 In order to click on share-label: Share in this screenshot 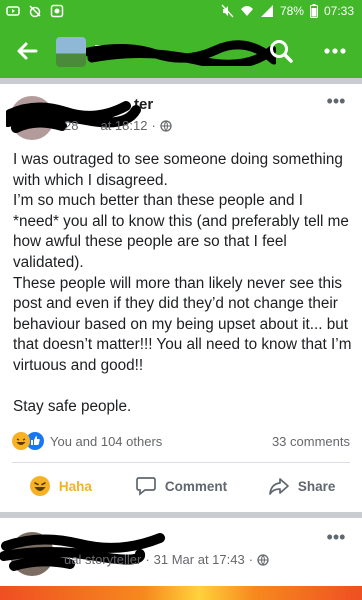, I will do `click(316, 486)`.